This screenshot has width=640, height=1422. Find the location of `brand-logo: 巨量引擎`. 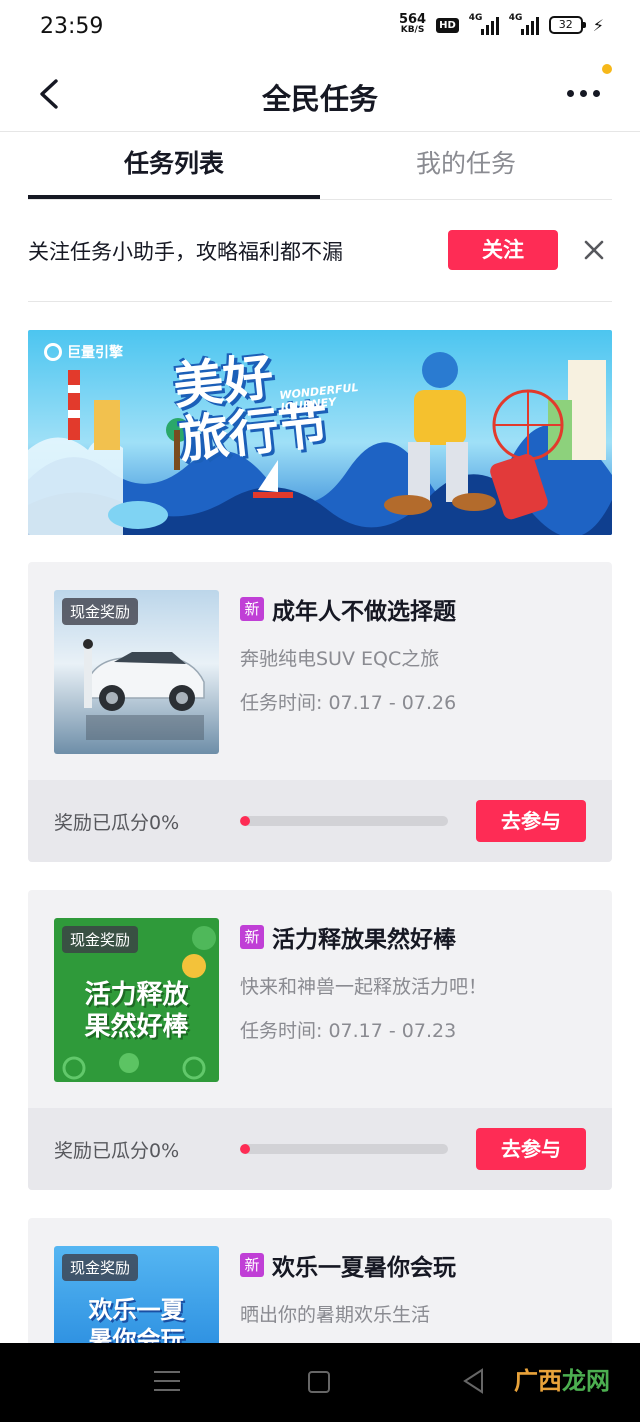

brand-logo: 巨量引擎 is located at coordinates (83, 352).